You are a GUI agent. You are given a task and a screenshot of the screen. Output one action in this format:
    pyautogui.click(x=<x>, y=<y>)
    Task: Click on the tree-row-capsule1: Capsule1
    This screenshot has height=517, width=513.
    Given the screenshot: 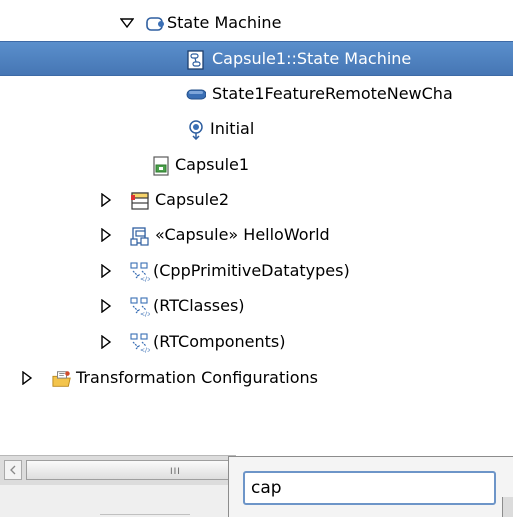 What is the action you would take?
    pyautogui.click(x=256, y=165)
    